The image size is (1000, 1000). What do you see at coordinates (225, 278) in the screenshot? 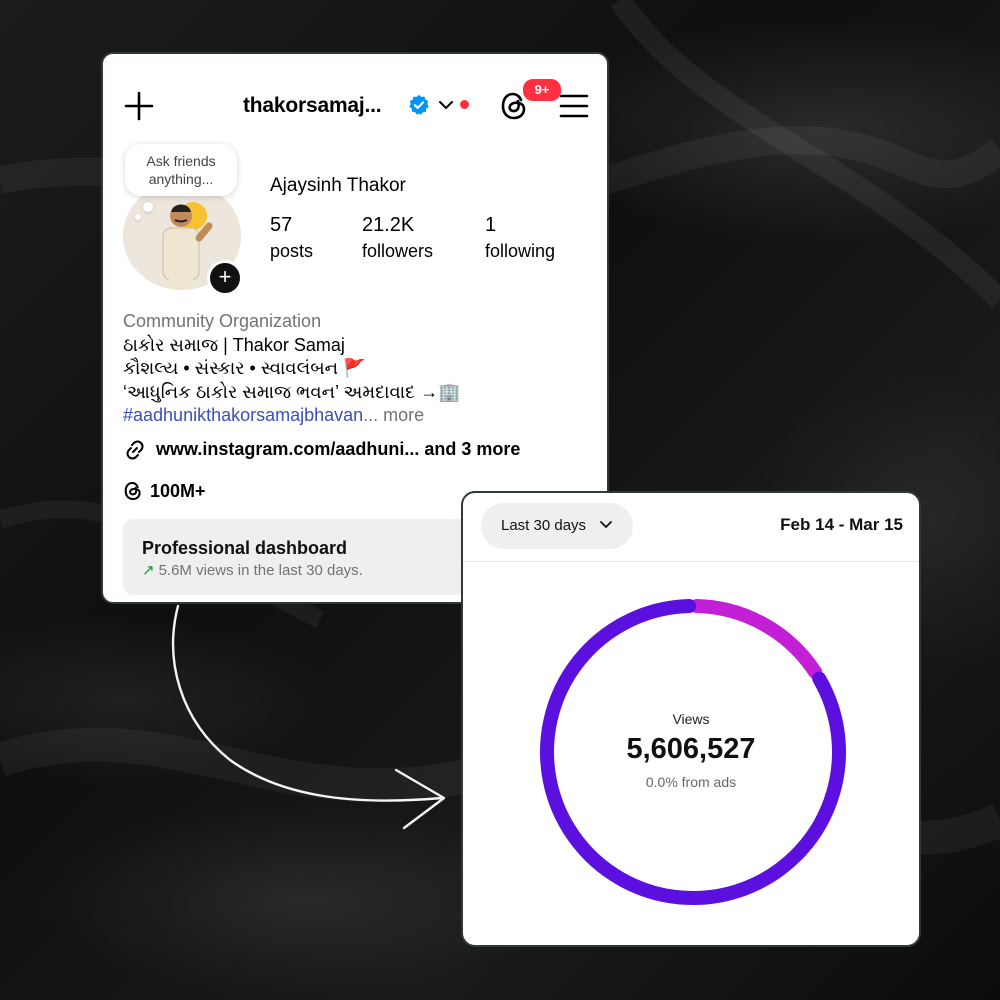
I see `add-story-button: +` at bounding box center [225, 278].